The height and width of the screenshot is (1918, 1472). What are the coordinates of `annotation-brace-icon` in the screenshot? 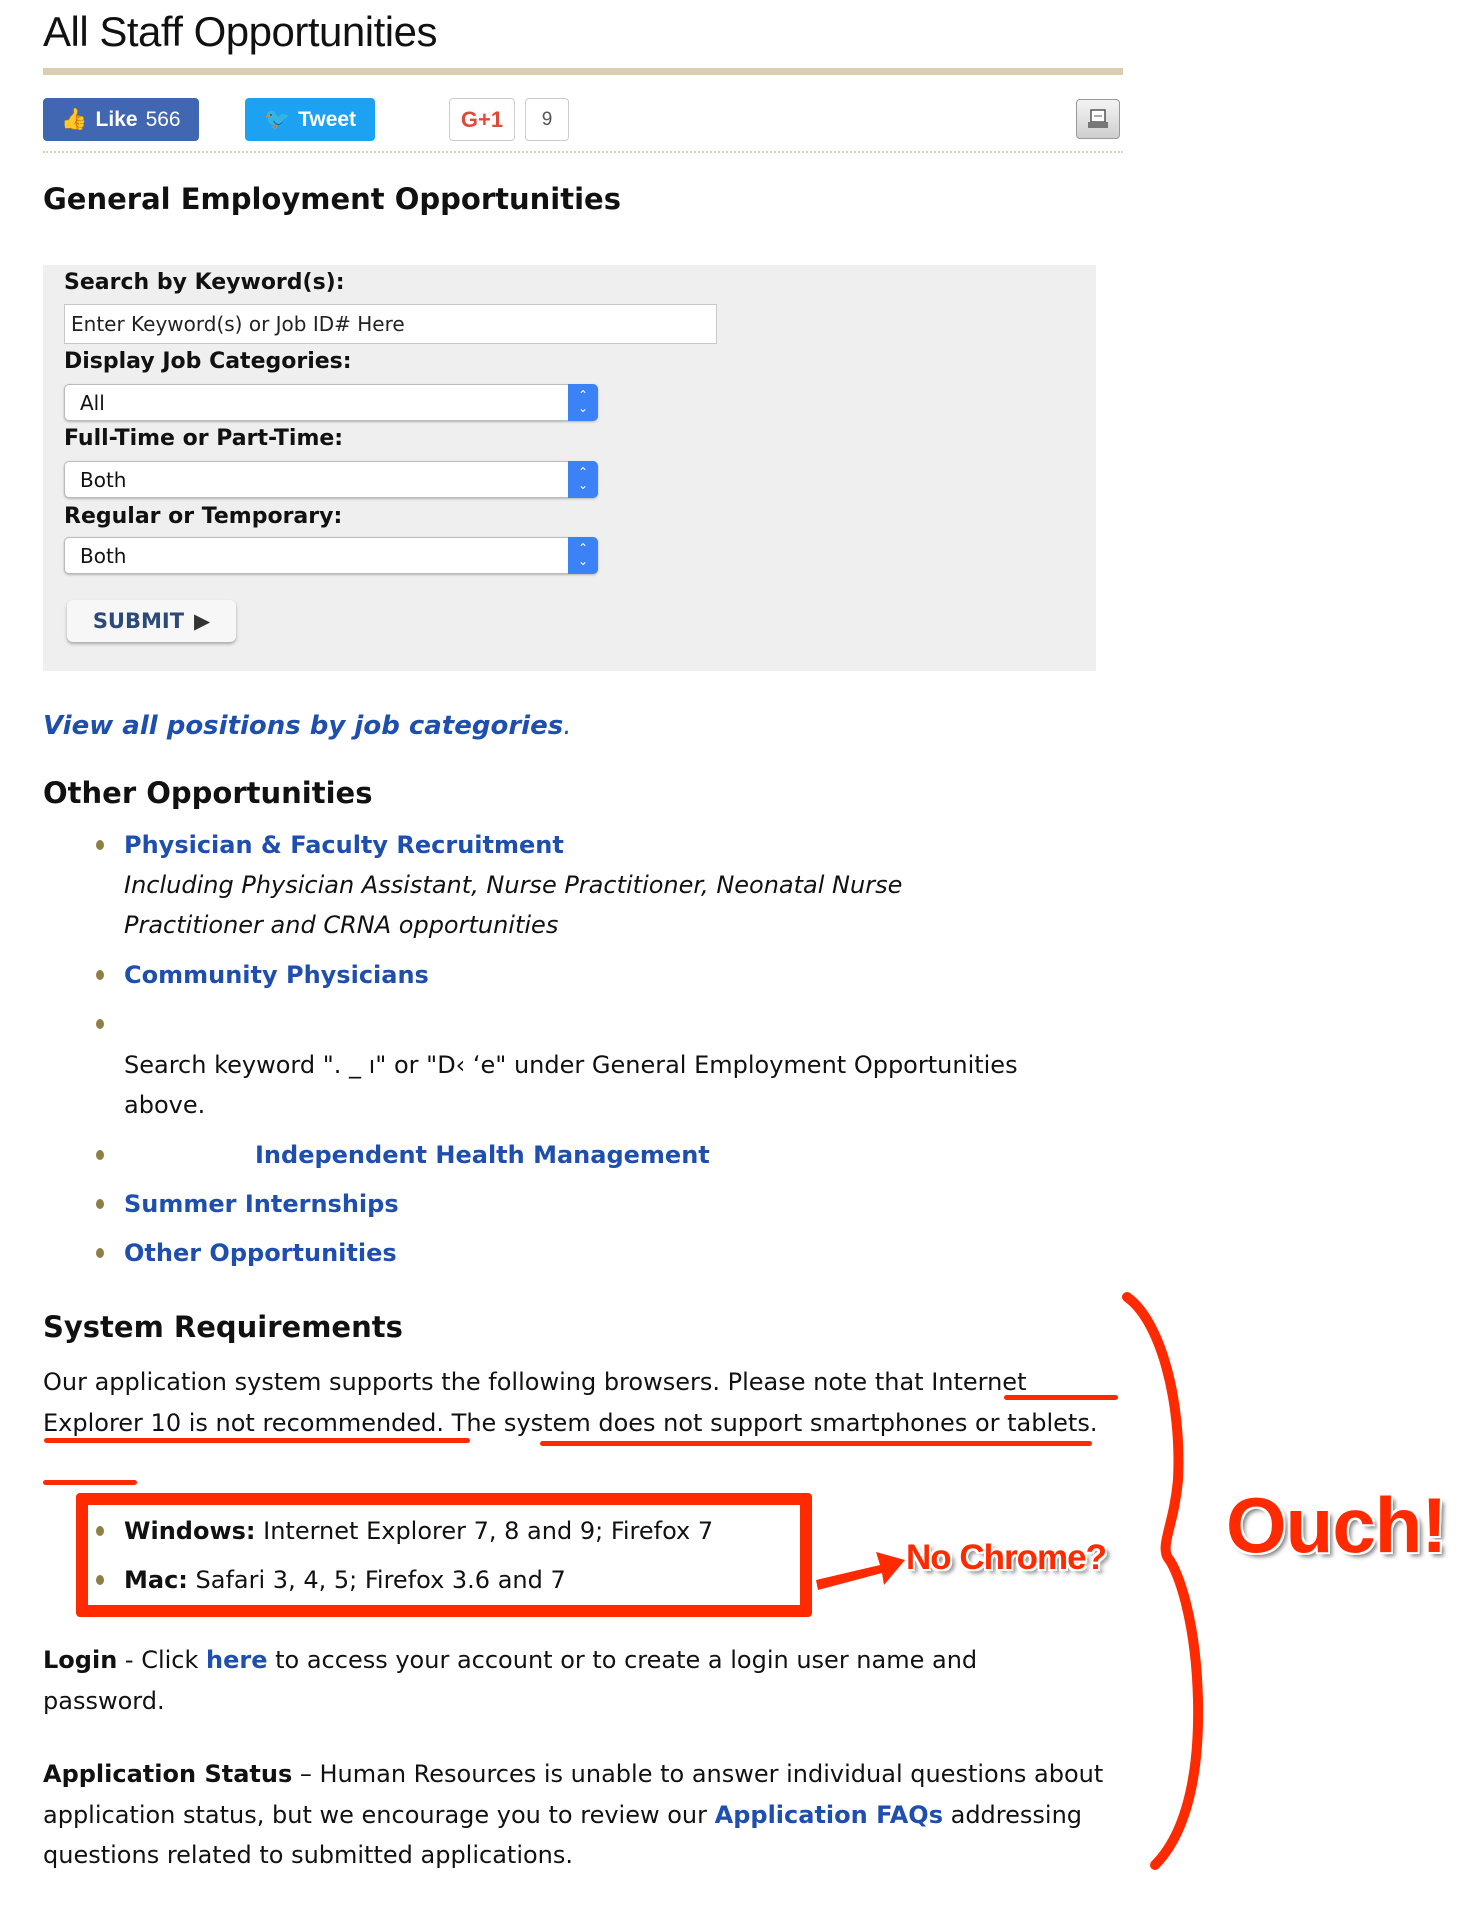 It's located at (1163, 1581).